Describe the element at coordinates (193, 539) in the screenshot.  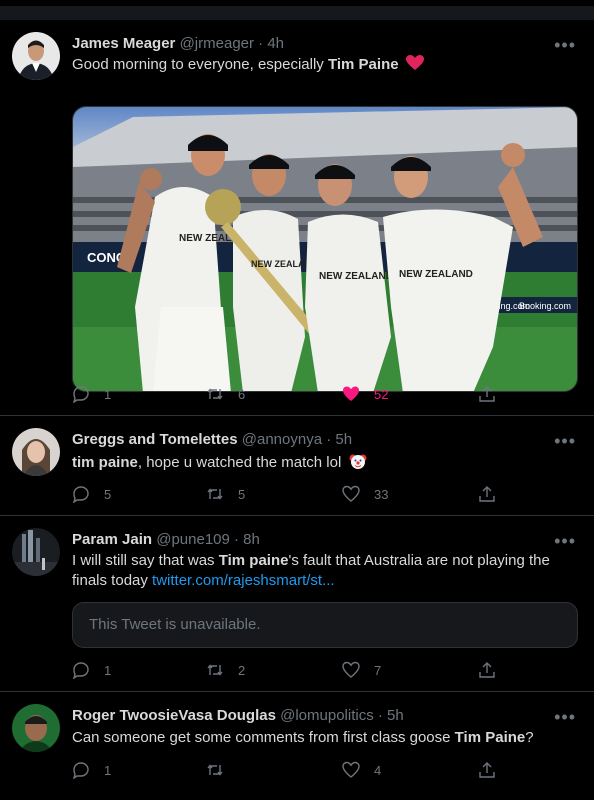
I see `handle: @pune109` at that location.